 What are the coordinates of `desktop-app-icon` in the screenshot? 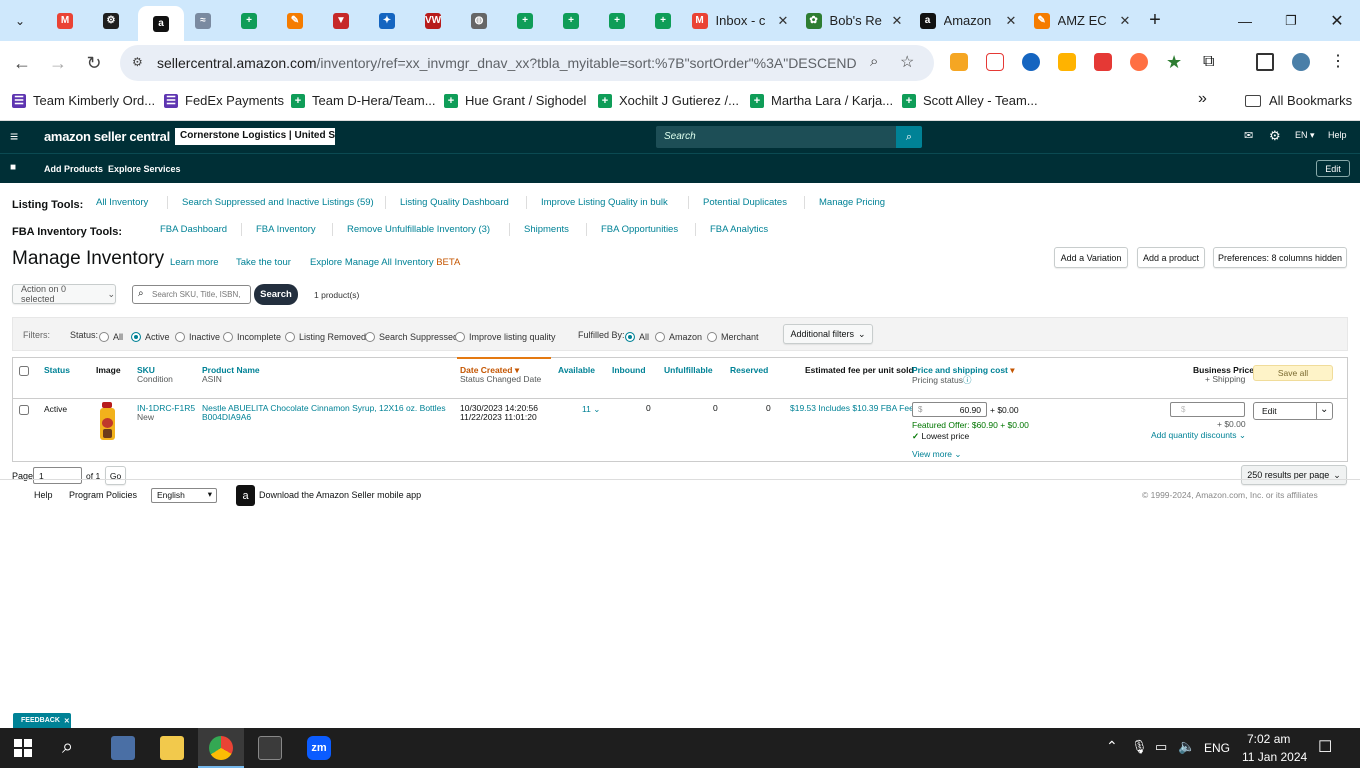 It's located at (123, 748).